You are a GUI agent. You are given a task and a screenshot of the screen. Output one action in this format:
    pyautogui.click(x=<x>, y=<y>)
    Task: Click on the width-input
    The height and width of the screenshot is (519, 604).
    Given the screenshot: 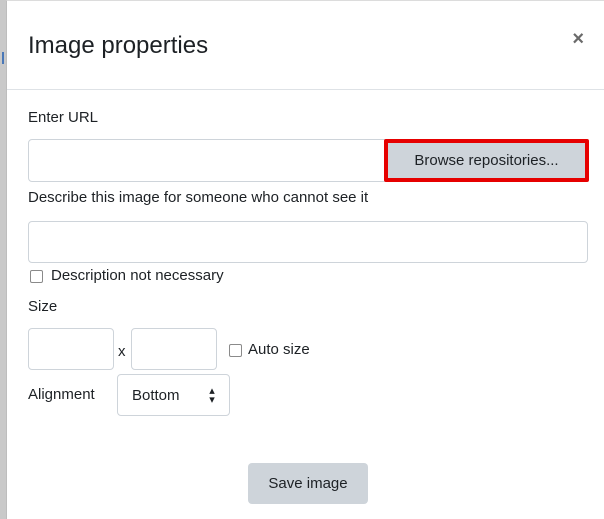 What is the action you would take?
    pyautogui.click(x=71, y=349)
    